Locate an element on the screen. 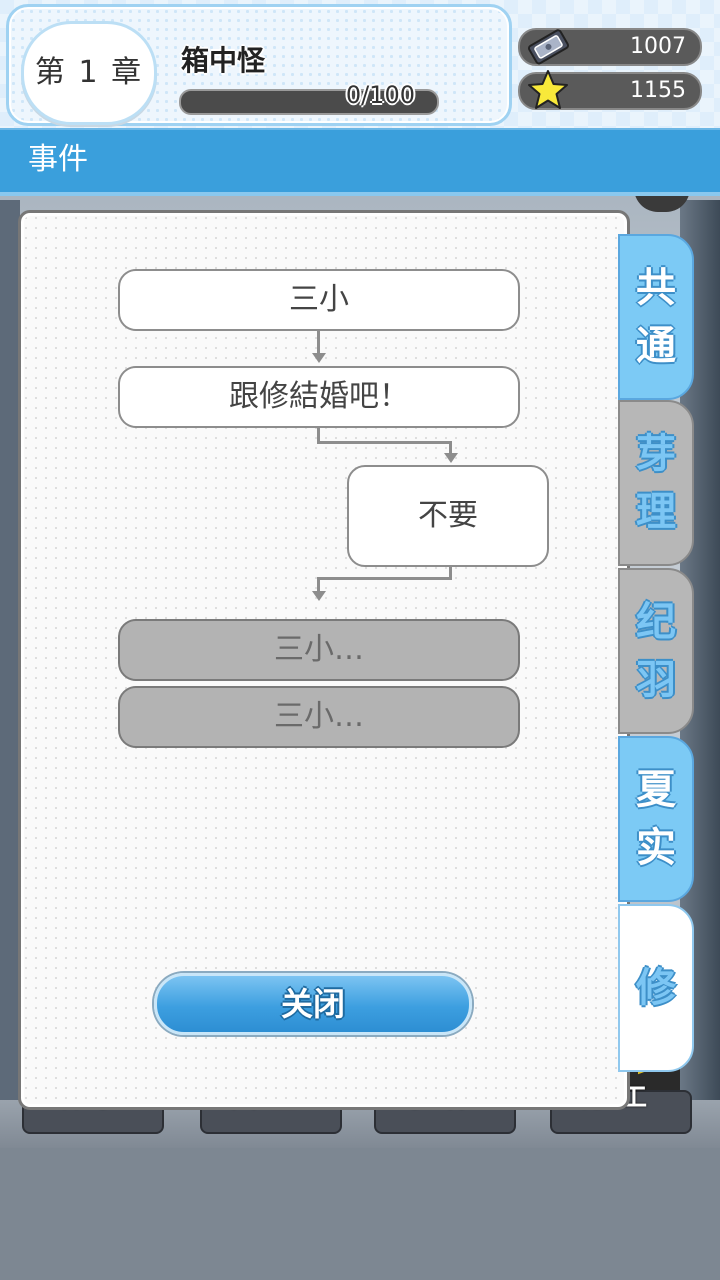 The height and width of the screenshot is (1280, 720). ticket-icon is located at coordinates (548, 47).